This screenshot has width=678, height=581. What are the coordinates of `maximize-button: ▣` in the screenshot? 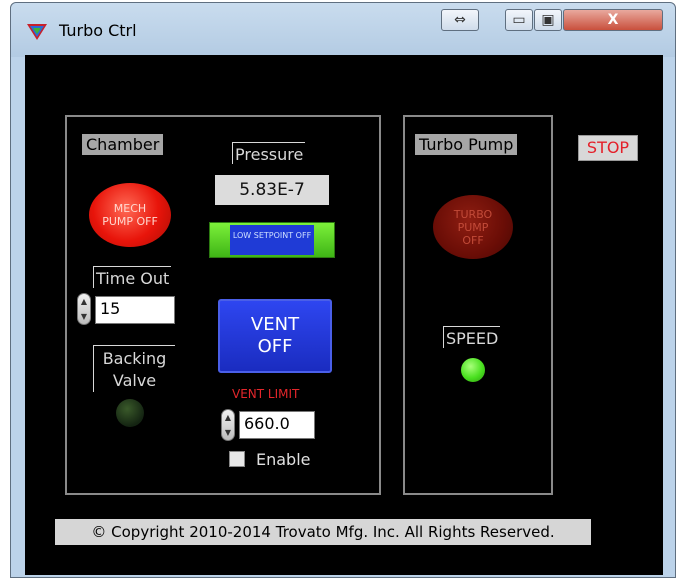 It's located at (548, 20).